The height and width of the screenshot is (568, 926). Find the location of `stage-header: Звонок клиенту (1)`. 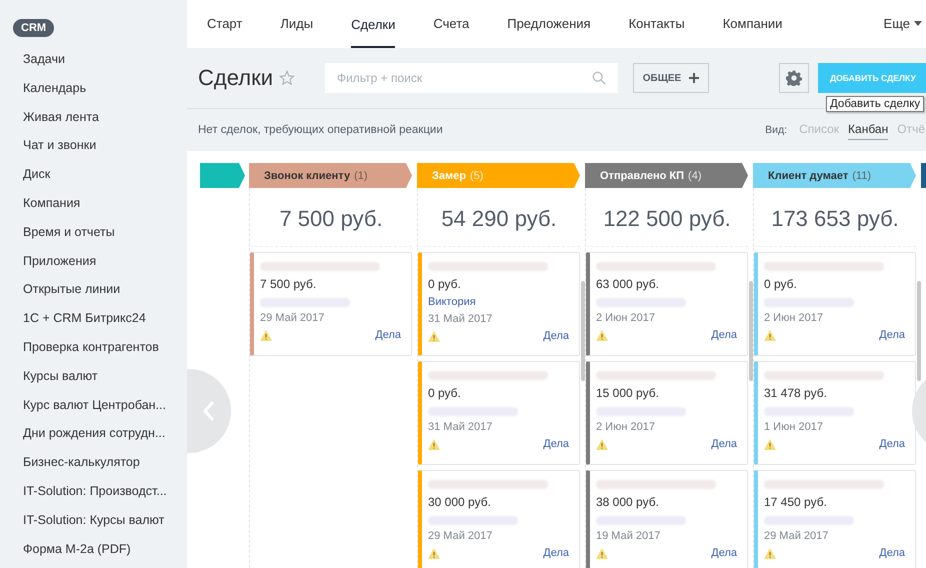

stage-header: Звонок клиенту (1) is located at coordinates (330, 175).